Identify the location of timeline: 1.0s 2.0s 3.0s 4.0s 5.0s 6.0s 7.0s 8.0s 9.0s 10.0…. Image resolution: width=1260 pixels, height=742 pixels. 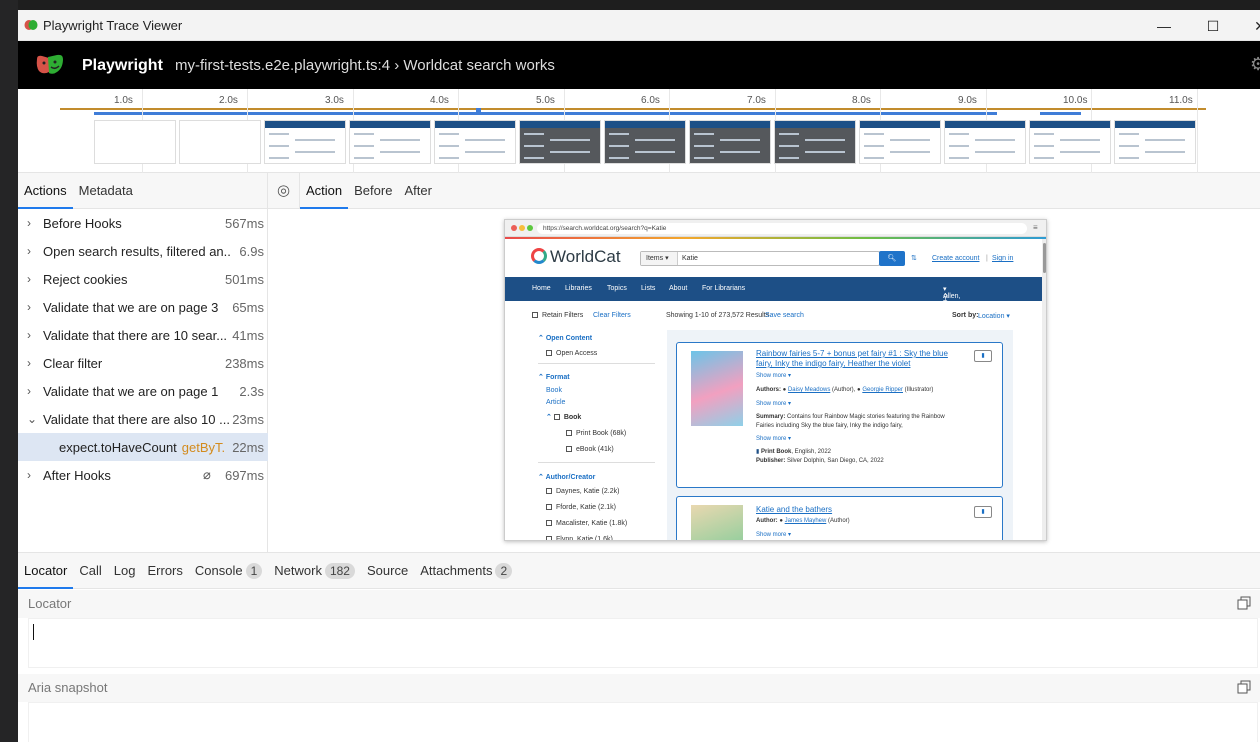
(639, 131).